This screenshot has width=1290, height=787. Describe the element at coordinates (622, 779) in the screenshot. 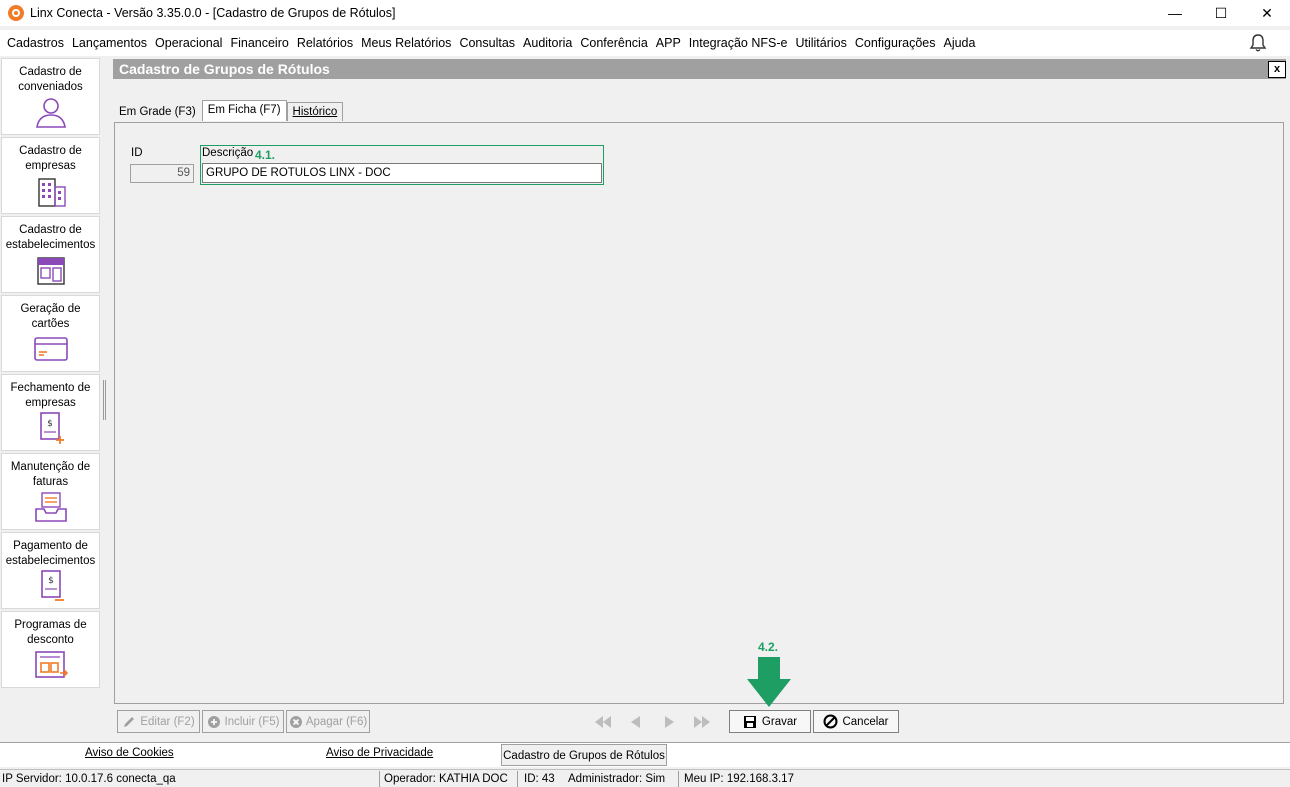

I see `status-admin: Administrador: Sim` at that location.